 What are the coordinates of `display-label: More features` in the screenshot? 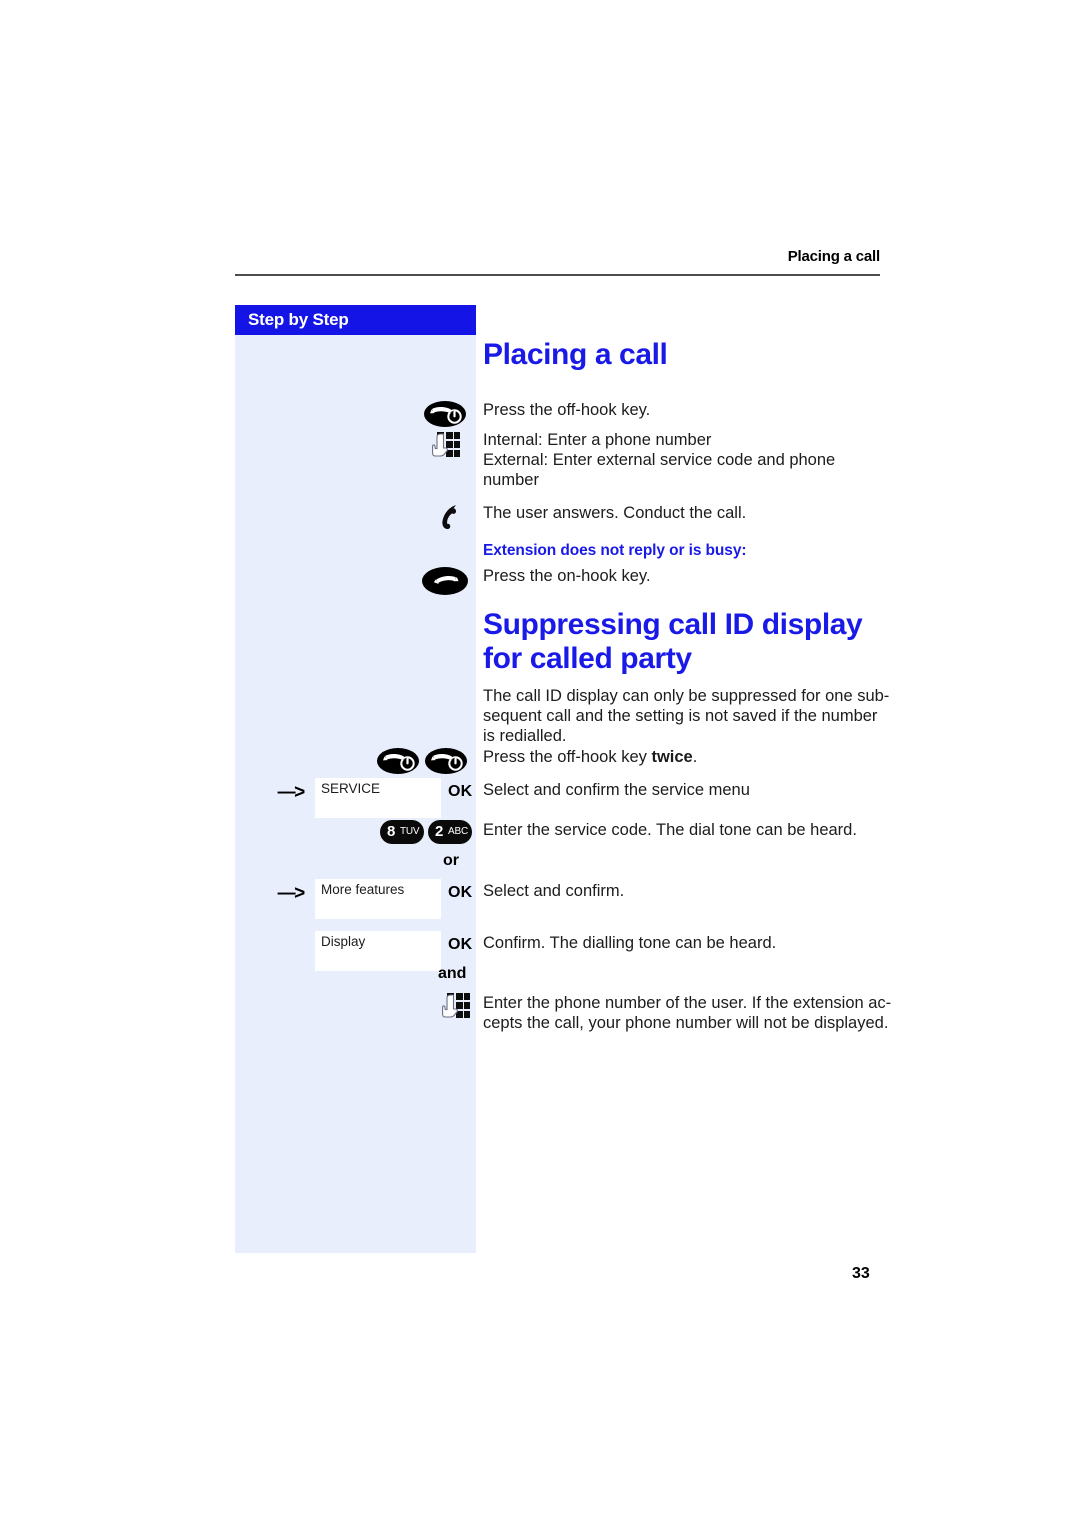 It's located at (363, 889).